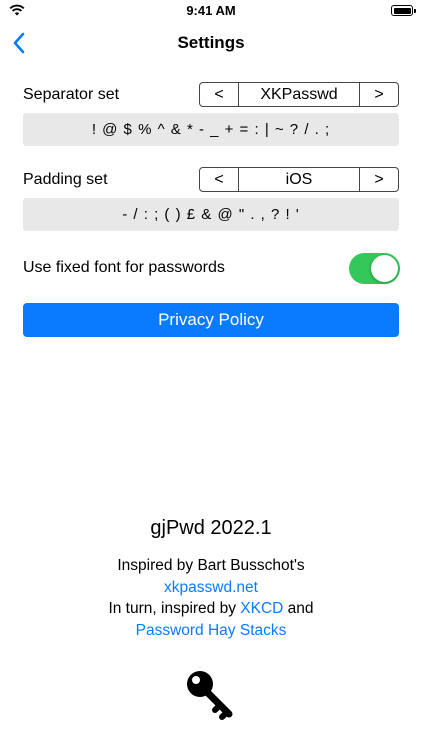 The image size is (422, 750). I want to click on key-icon, so click(210, 695).